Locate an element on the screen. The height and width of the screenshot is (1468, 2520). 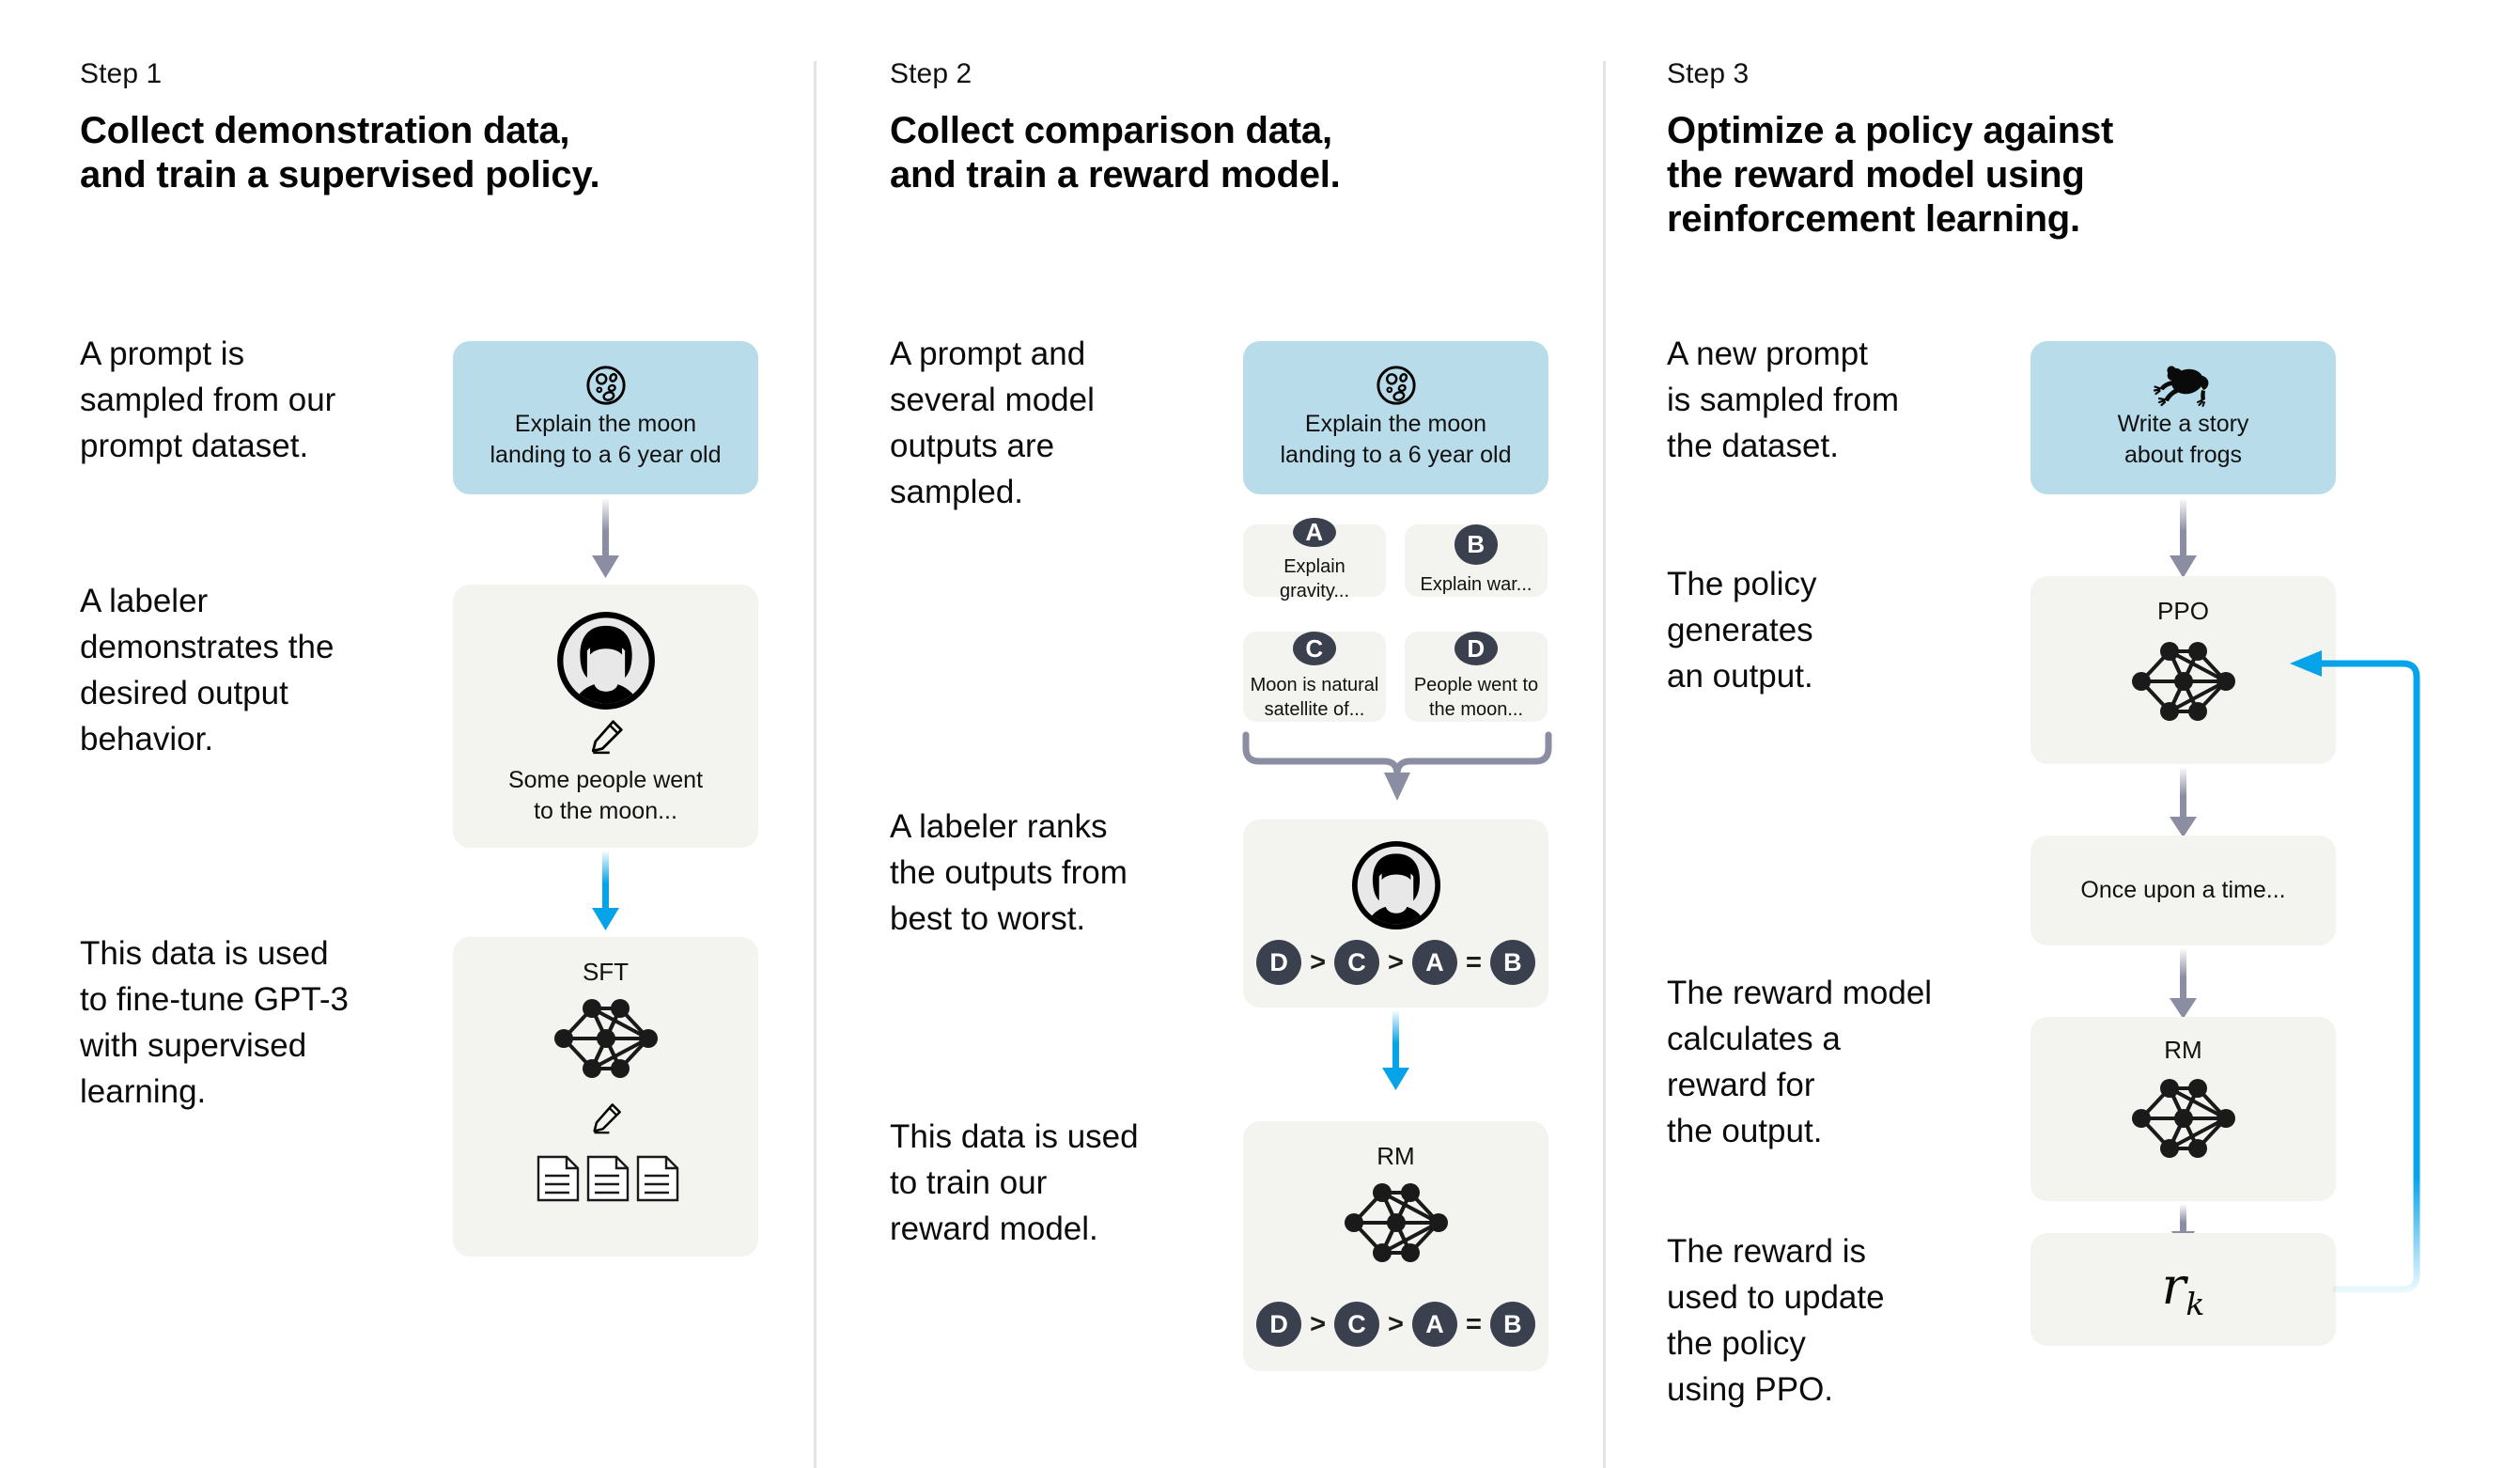
step-3-prompt-card: Write a story about frogs is located at coordinates (2183, 417).